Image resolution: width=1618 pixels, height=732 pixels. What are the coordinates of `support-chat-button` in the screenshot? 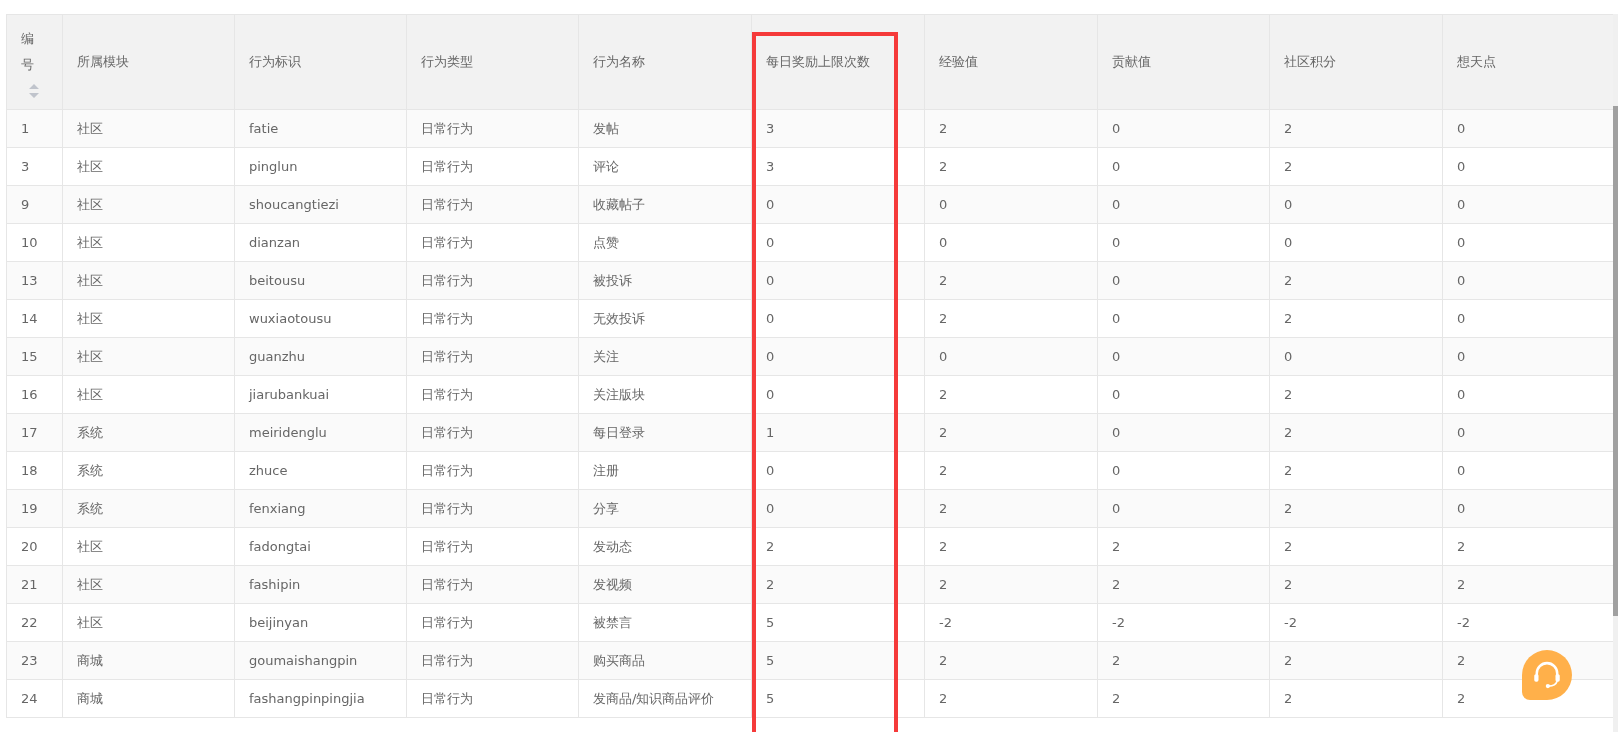 It's located at (1547, 675).